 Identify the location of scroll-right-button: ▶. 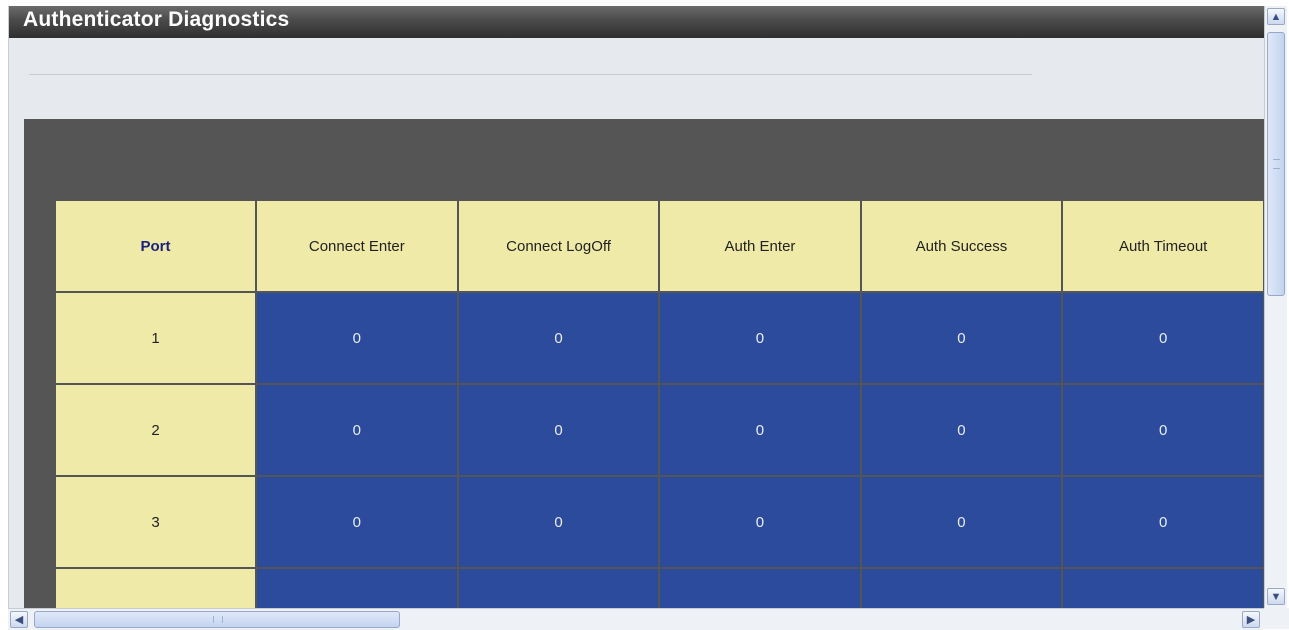
(1251, 619).